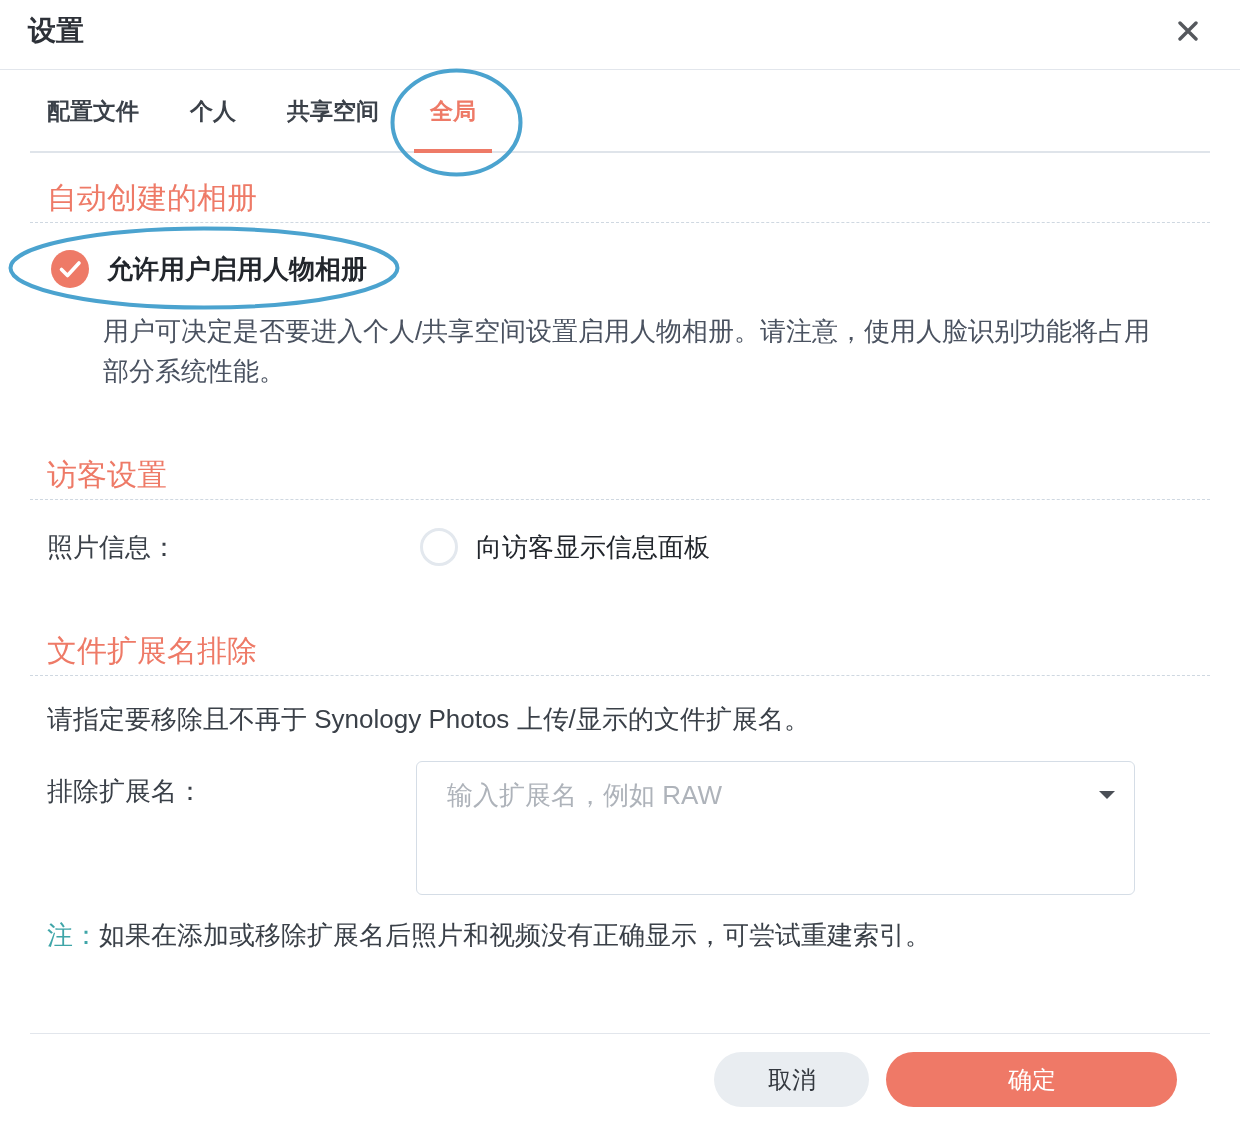 Image resolution: width=1240 pixels, height=1130 pixels. I want to click on note-text: 如果在添加或移除扩展名后照片和视频没有正确显示，可尝试重建索引。, so click(515, 935).